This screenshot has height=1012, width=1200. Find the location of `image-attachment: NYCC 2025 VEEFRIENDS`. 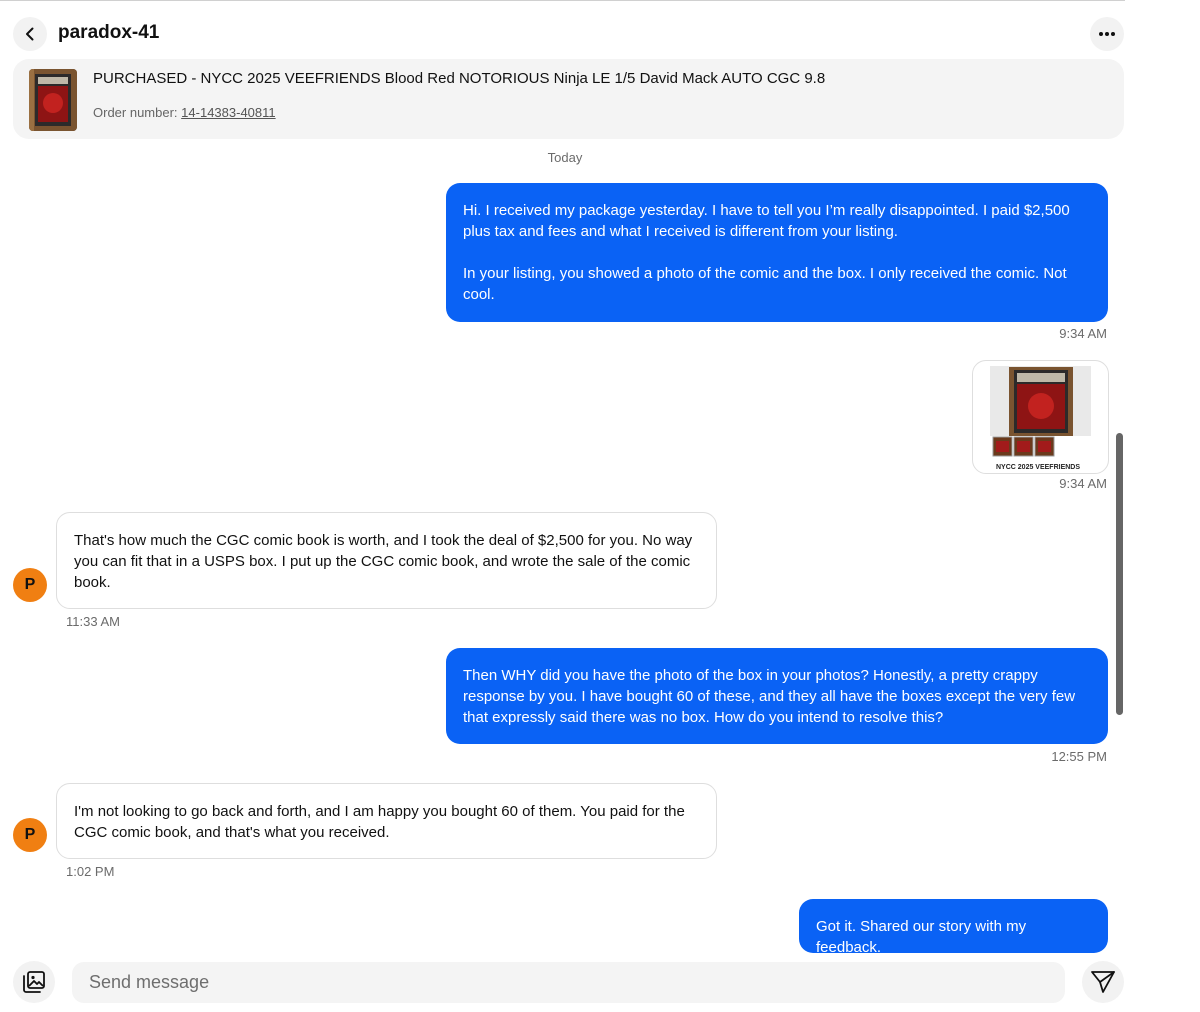

image-attachment: NYCC 2025 VEEFRIENDS is located at coordinates (1040, 417).